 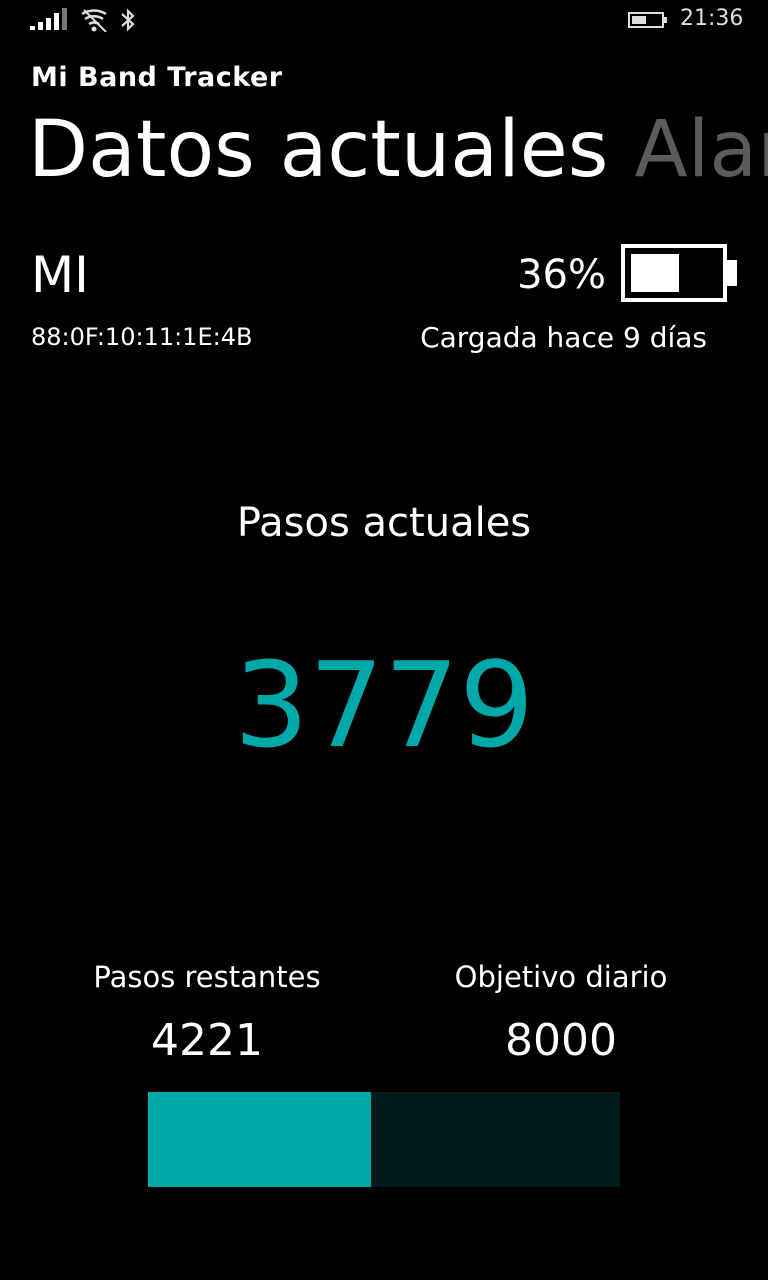 What do you see at coordinates (157, 77) in the screenshot?
I see `app-title: Mi Band Tracker` at bounding box center [157, 77].